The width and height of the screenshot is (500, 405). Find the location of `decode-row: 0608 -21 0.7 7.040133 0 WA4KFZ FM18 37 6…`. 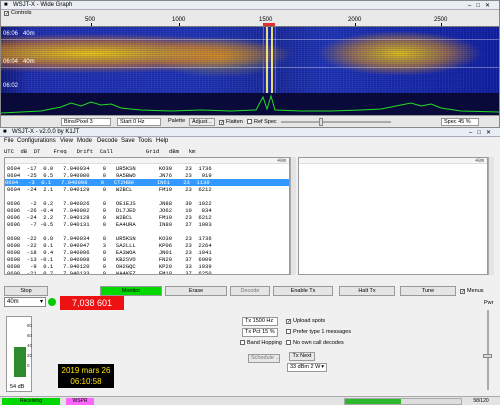

decode-row: 0608 -21 0.7 7.040133 0 WA4KFZ FM18 37 6… is located at coordinates (109, 272).